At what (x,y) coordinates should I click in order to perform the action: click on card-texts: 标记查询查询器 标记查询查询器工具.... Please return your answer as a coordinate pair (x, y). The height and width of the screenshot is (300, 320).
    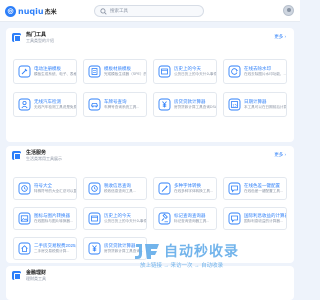
    Looking at the image, I should click on (191, 218).